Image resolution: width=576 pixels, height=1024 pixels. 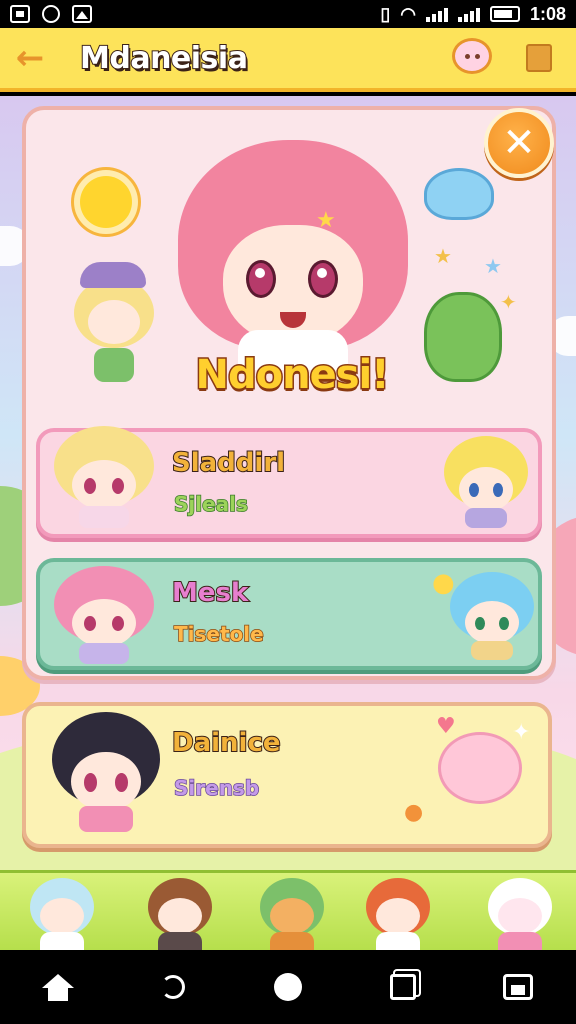 I want to click on home-icon, so click(x=57, y=987).